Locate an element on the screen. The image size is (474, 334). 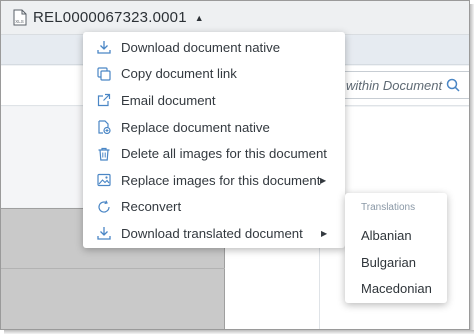
svg-text: XLS is located at coordinates (19, 21).